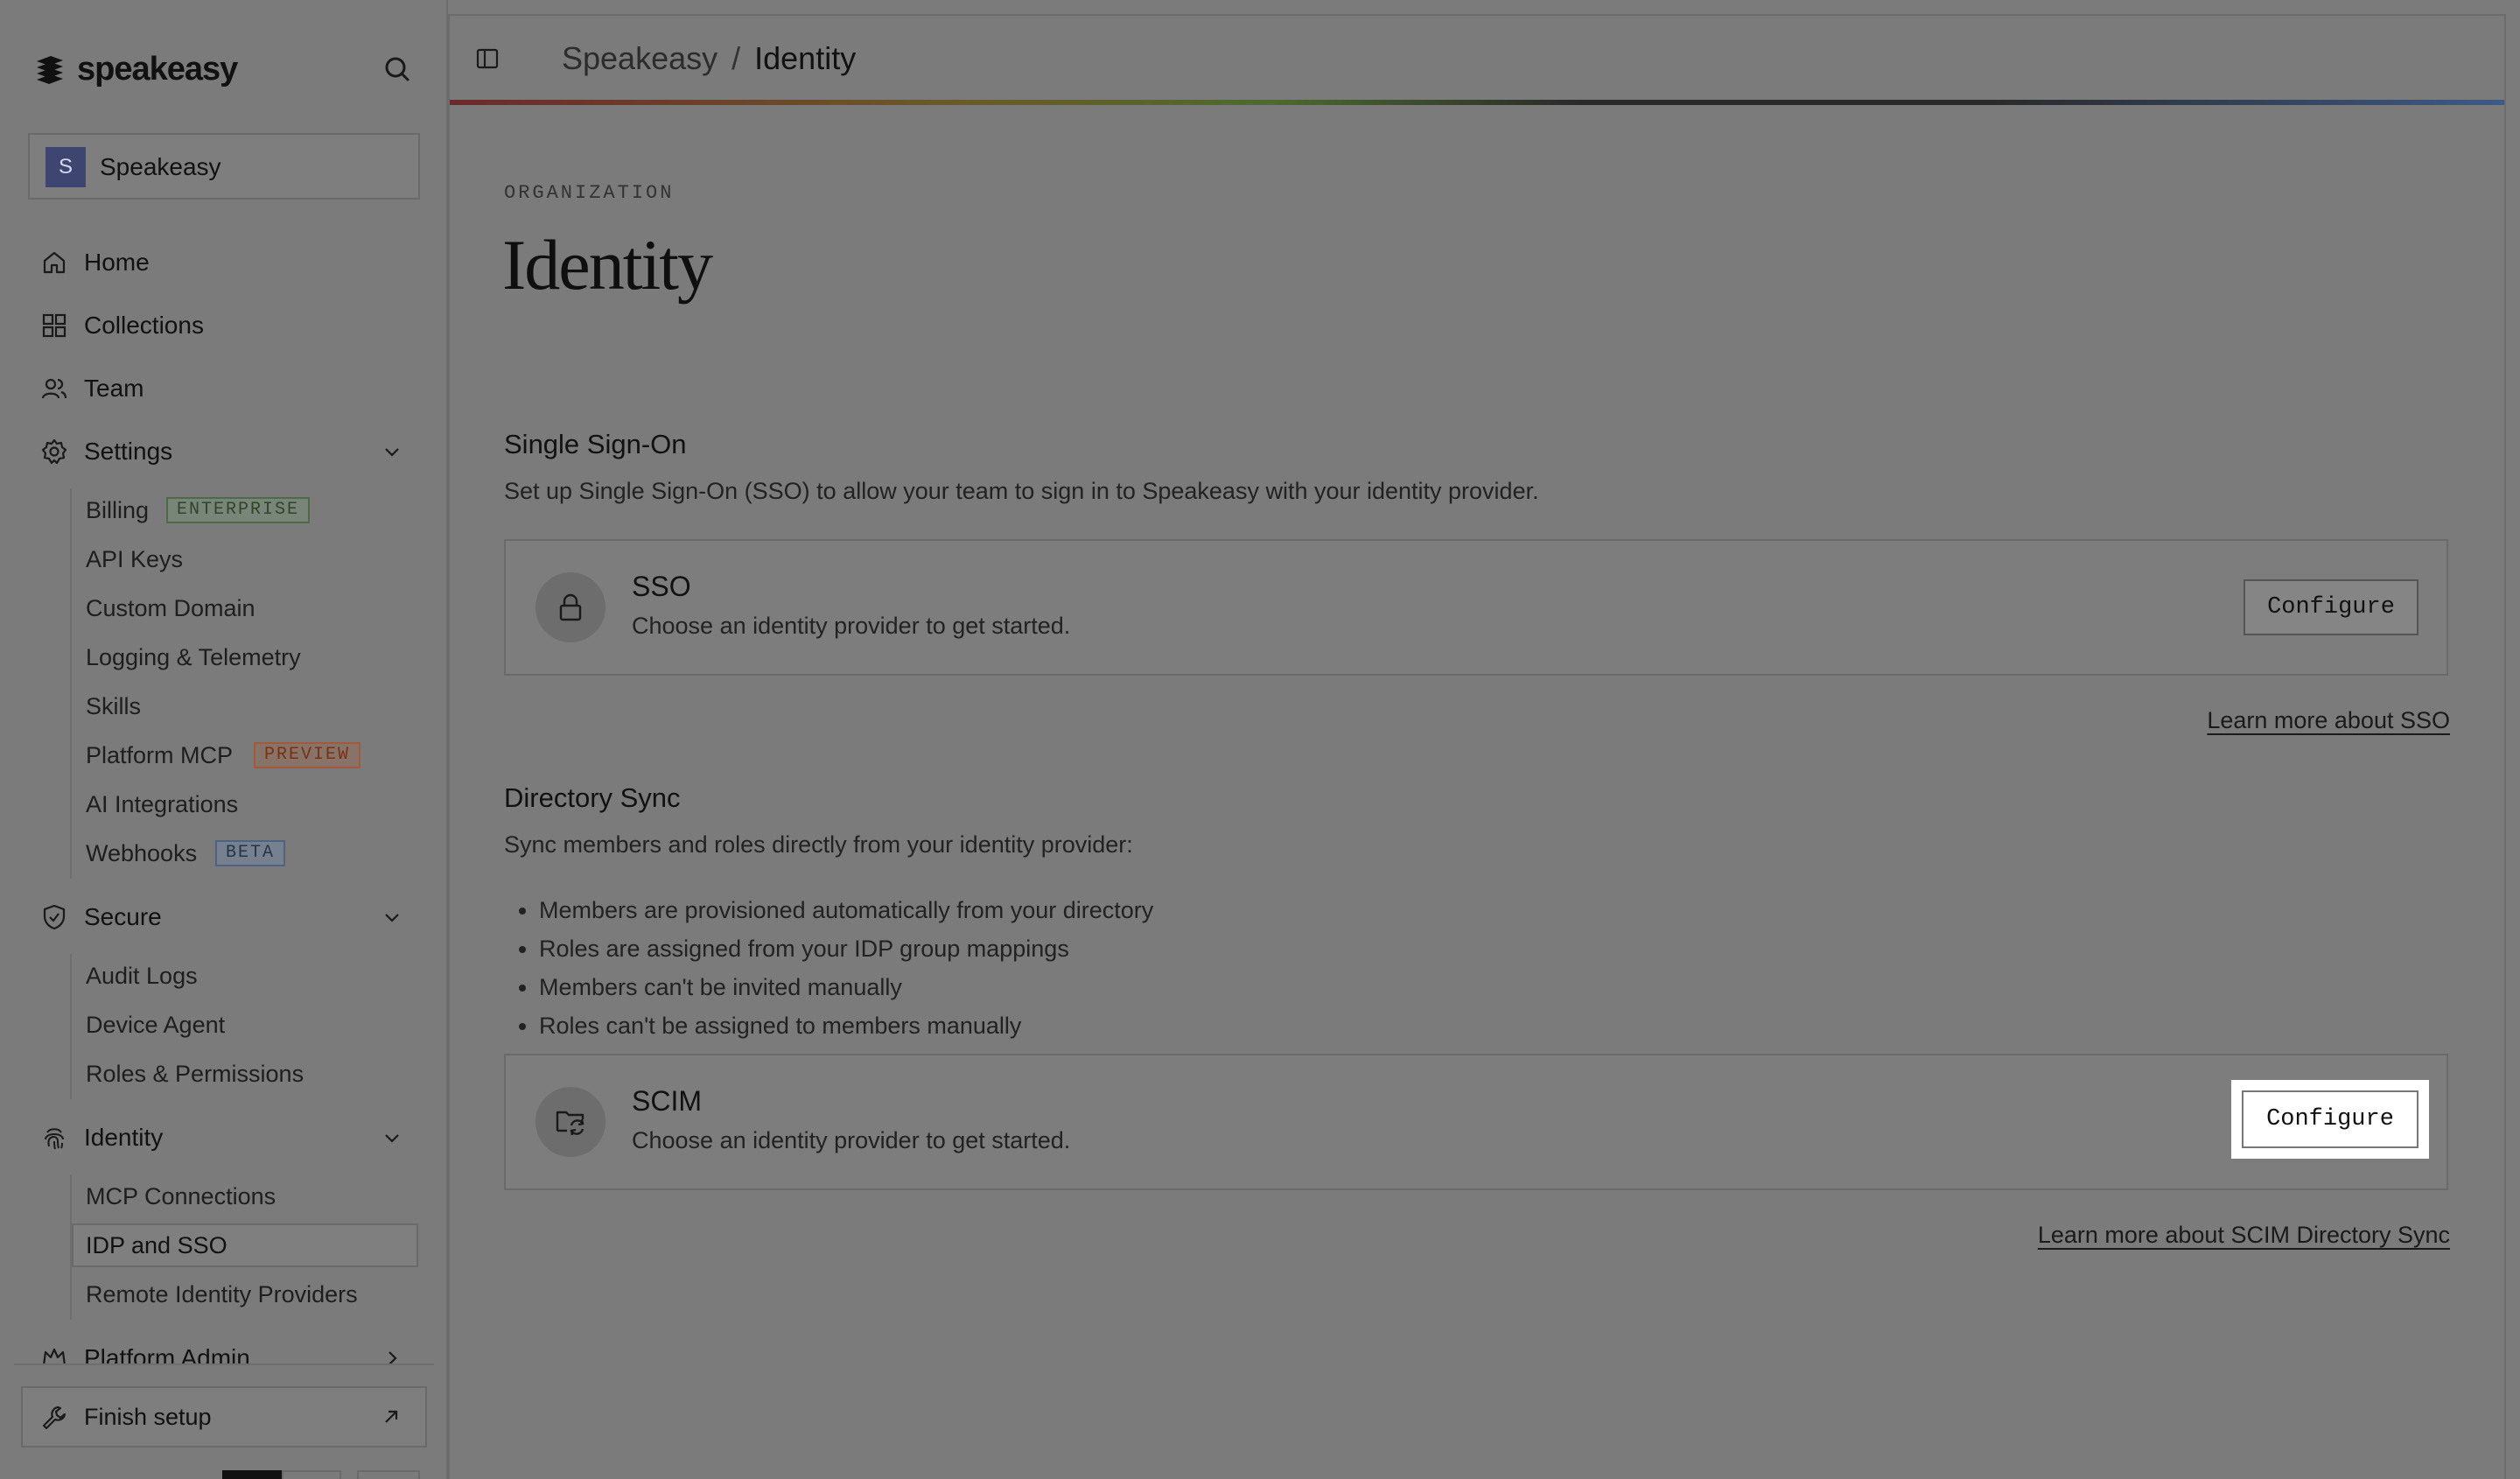 Image resolution: width=2520 pixels, height=1479 pixels. What do you see at coordinates (66, 167) in the screenshot?
I see `org-avatar: S` at bounding box center [66, 167].